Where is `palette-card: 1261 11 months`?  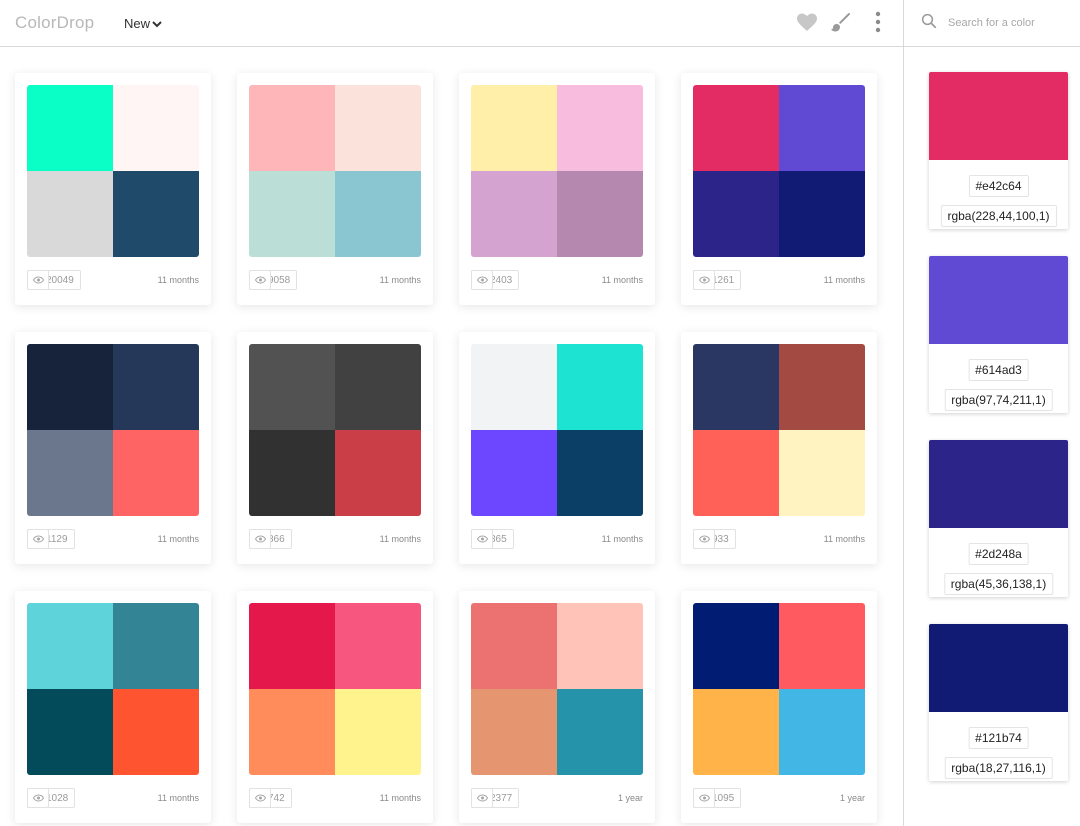
palette-card: 1261 11 months is located at coordinates (779, 189).